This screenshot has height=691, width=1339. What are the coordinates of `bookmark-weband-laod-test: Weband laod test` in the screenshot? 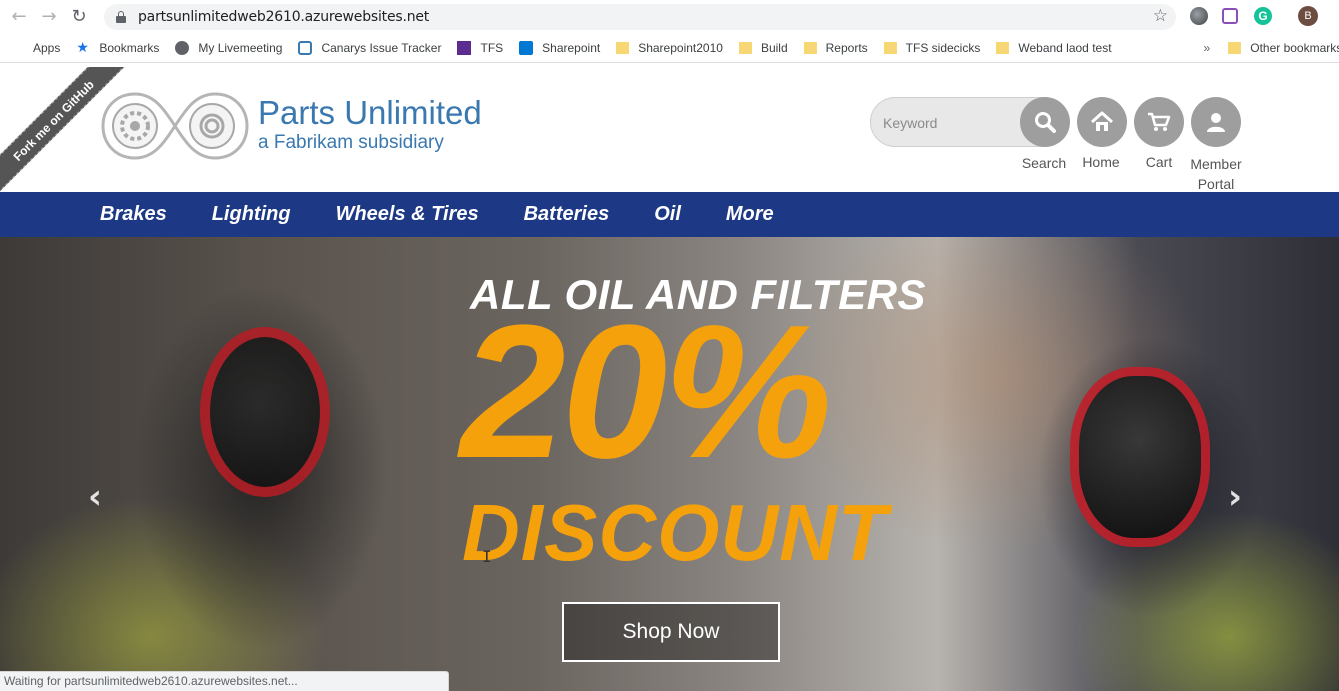 It's located at (1054, 48).